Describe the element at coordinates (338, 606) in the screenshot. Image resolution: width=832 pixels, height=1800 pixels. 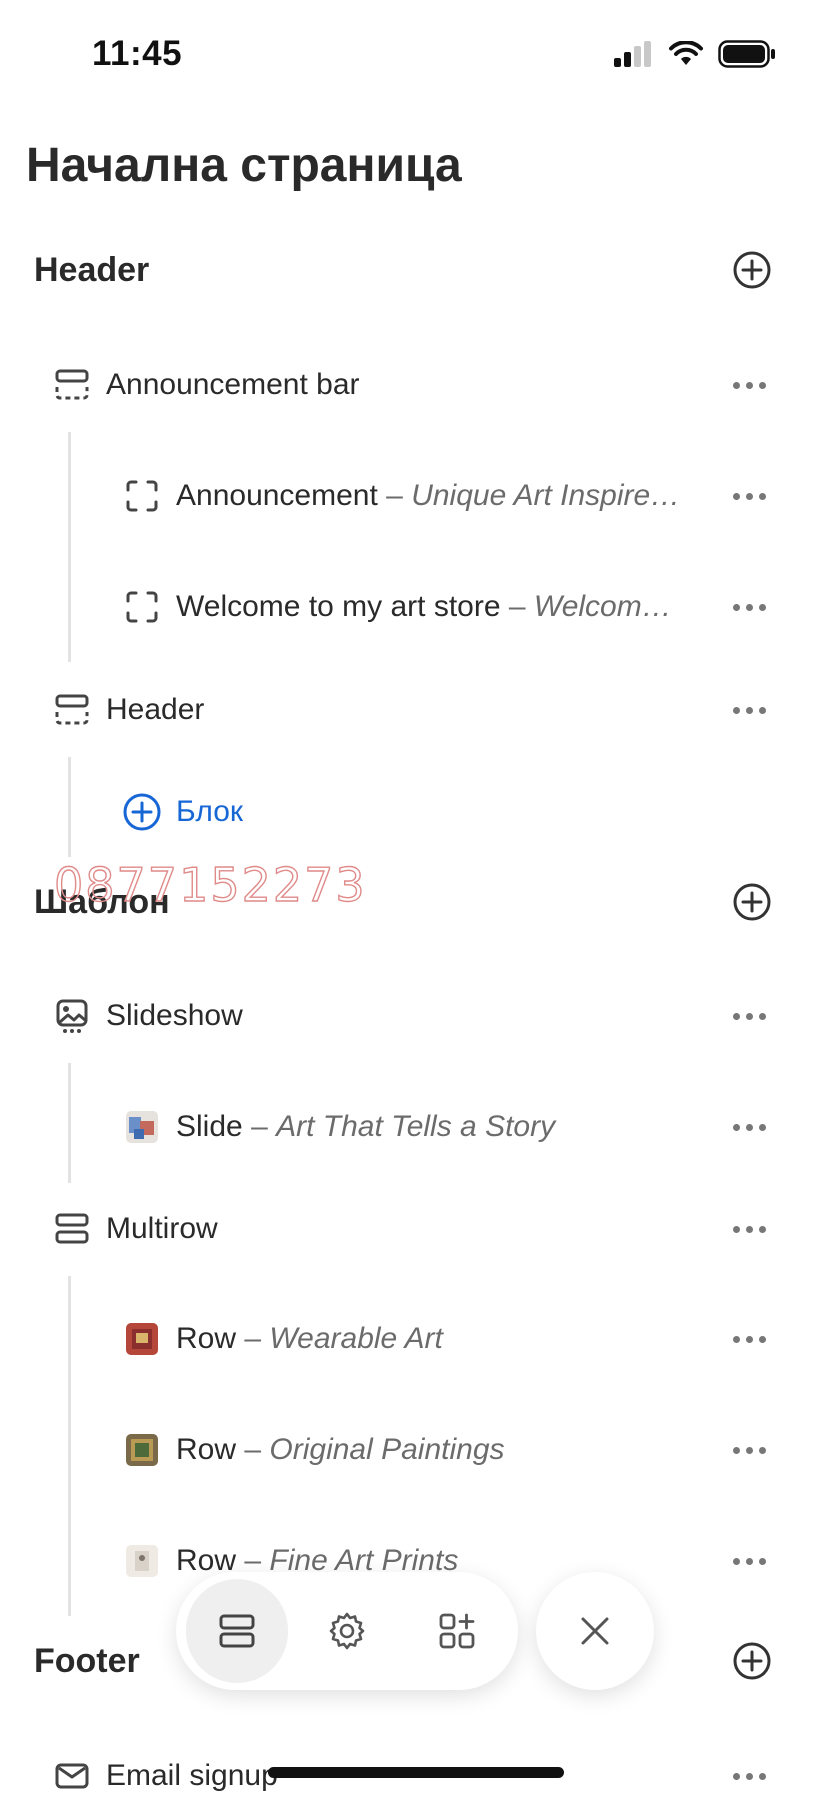
I see `block-name: Welcome to my art store` at that location.